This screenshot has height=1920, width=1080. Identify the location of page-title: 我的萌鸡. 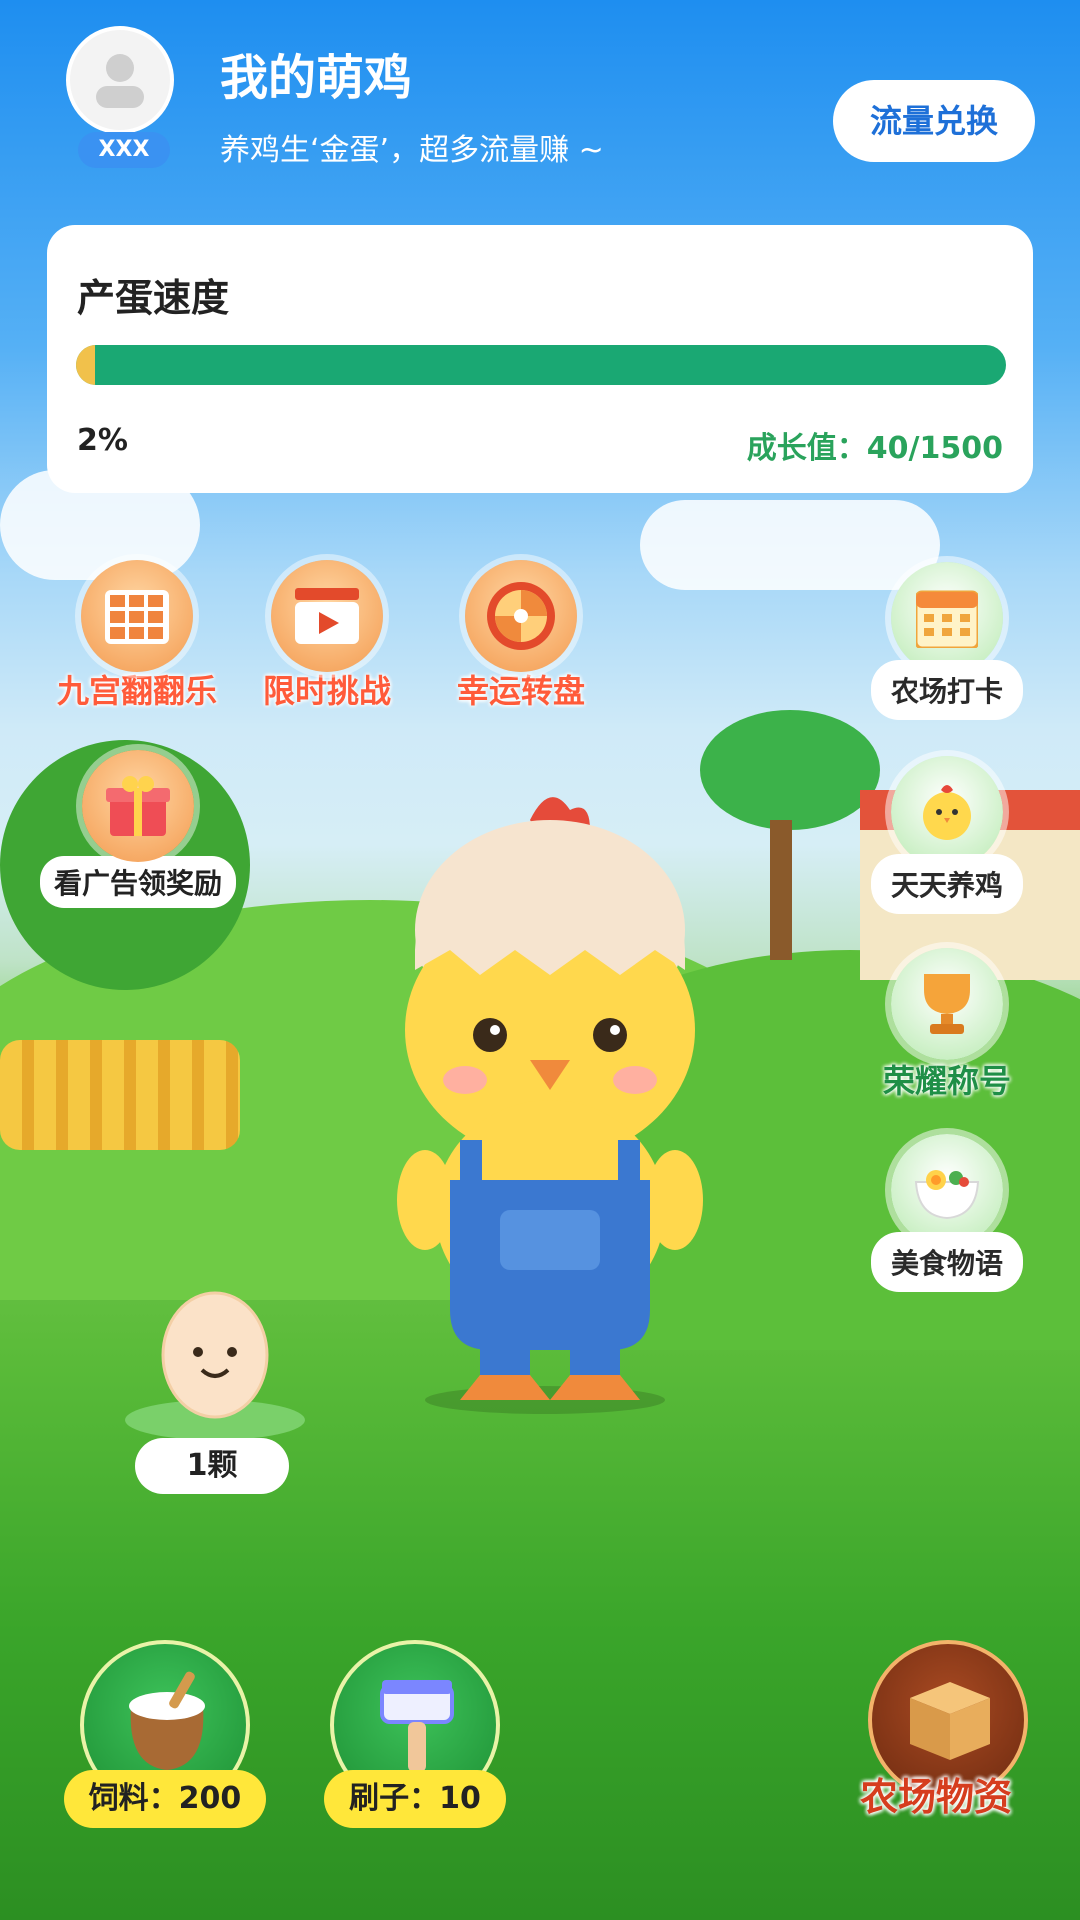
(316, 78).